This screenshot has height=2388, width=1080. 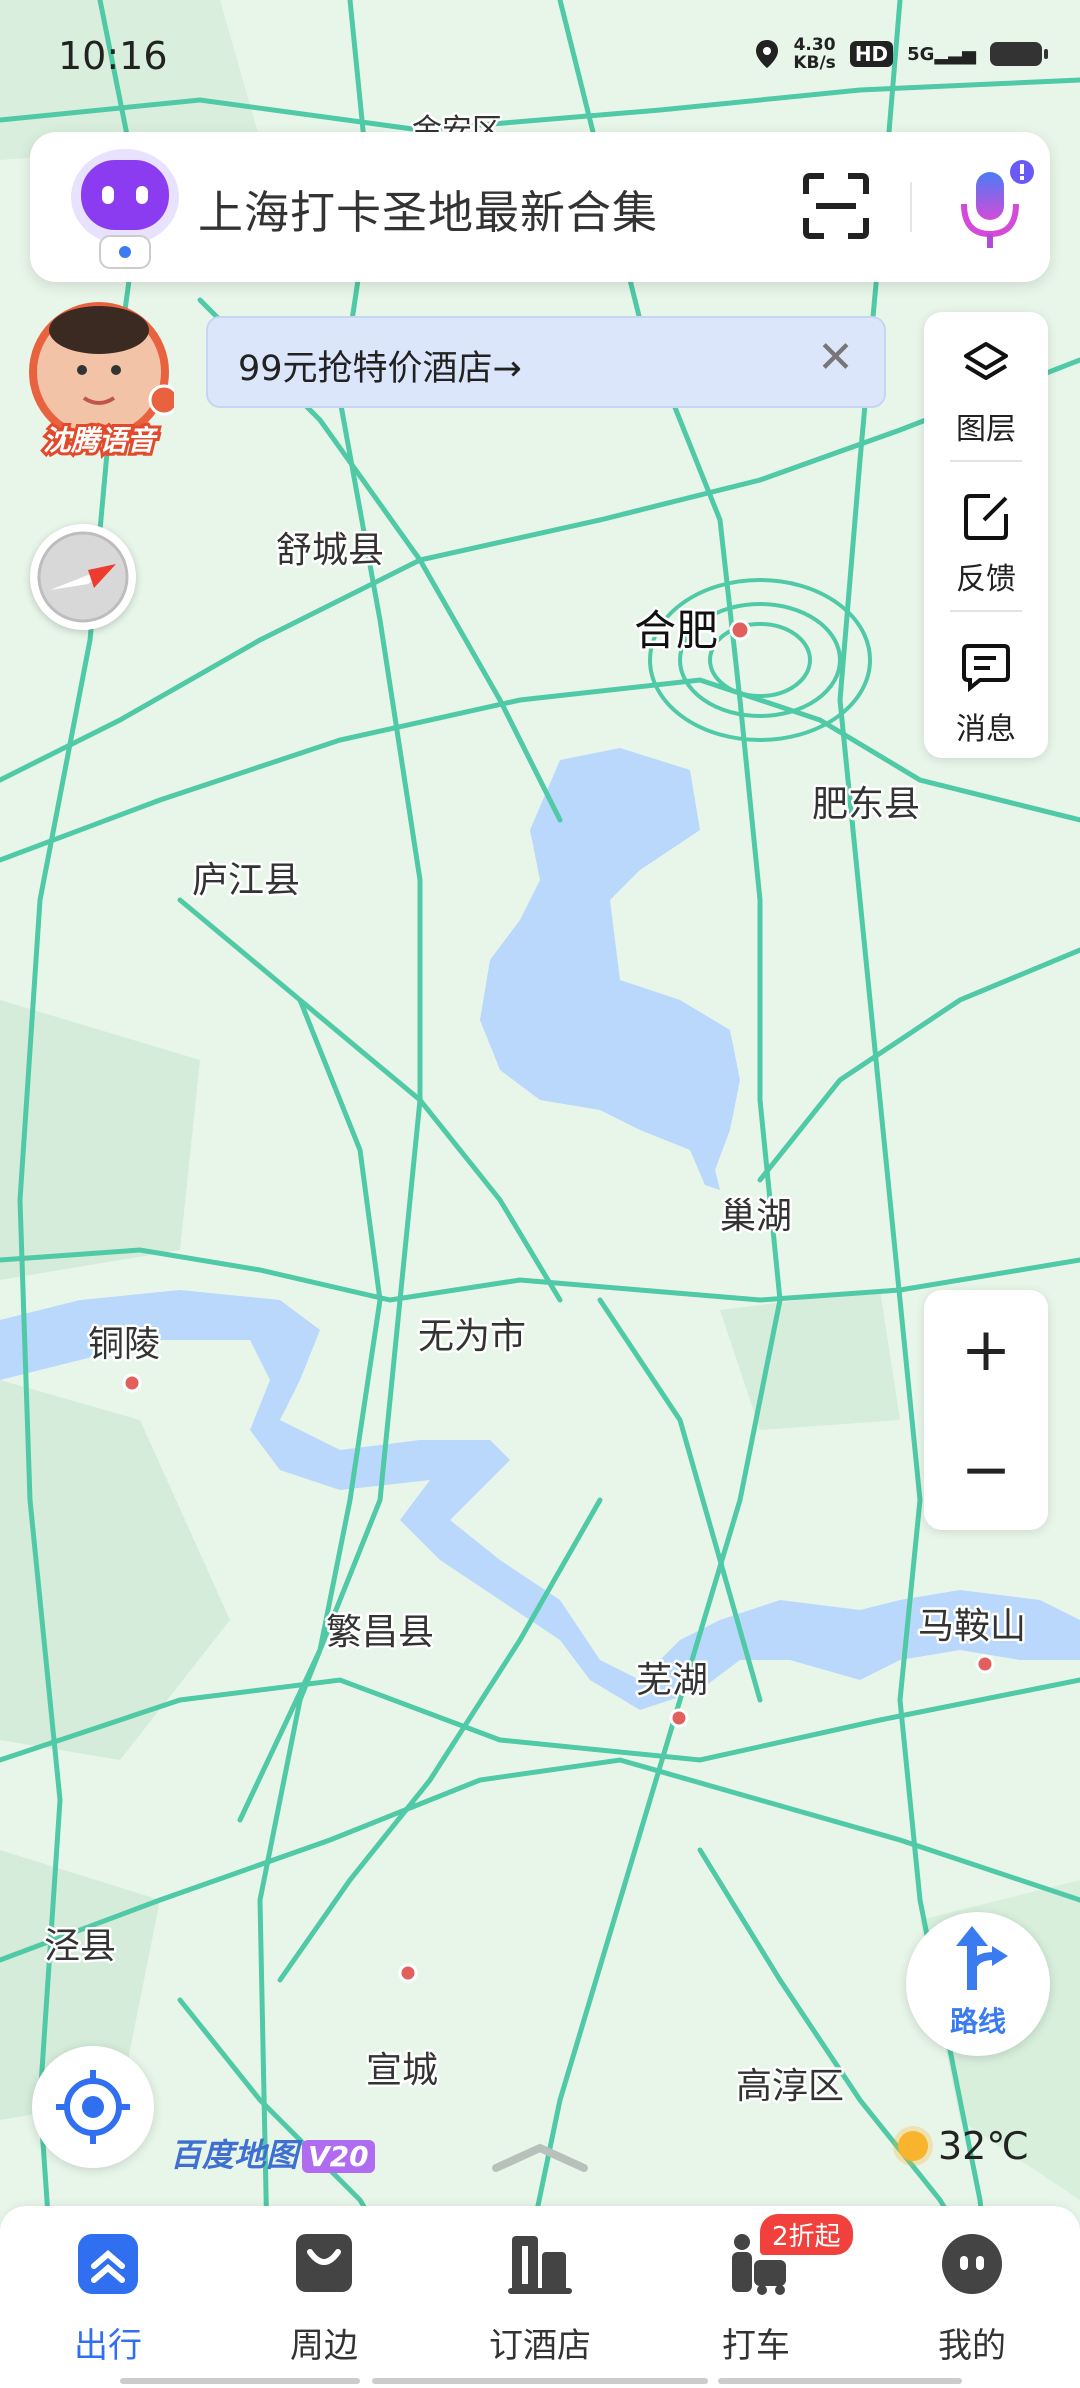 I want to click on signal-icon: 5G▂▃▅, so click(x=941, y=54).